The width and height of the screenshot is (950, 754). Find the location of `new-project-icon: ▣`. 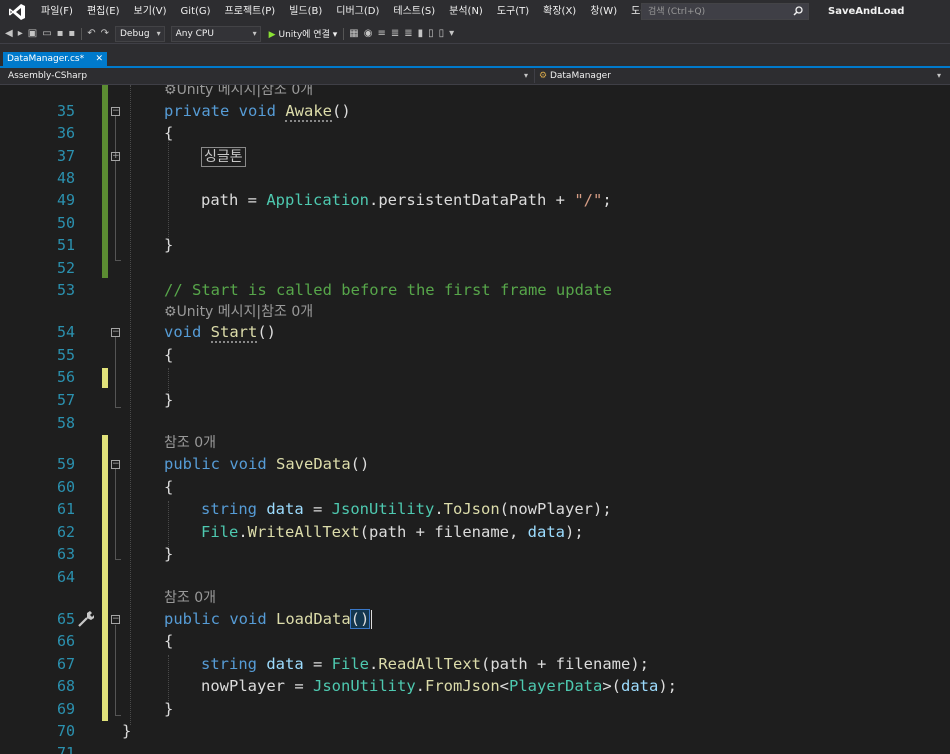

new-project-icon: ▣ is located at coordinates (32, 34).